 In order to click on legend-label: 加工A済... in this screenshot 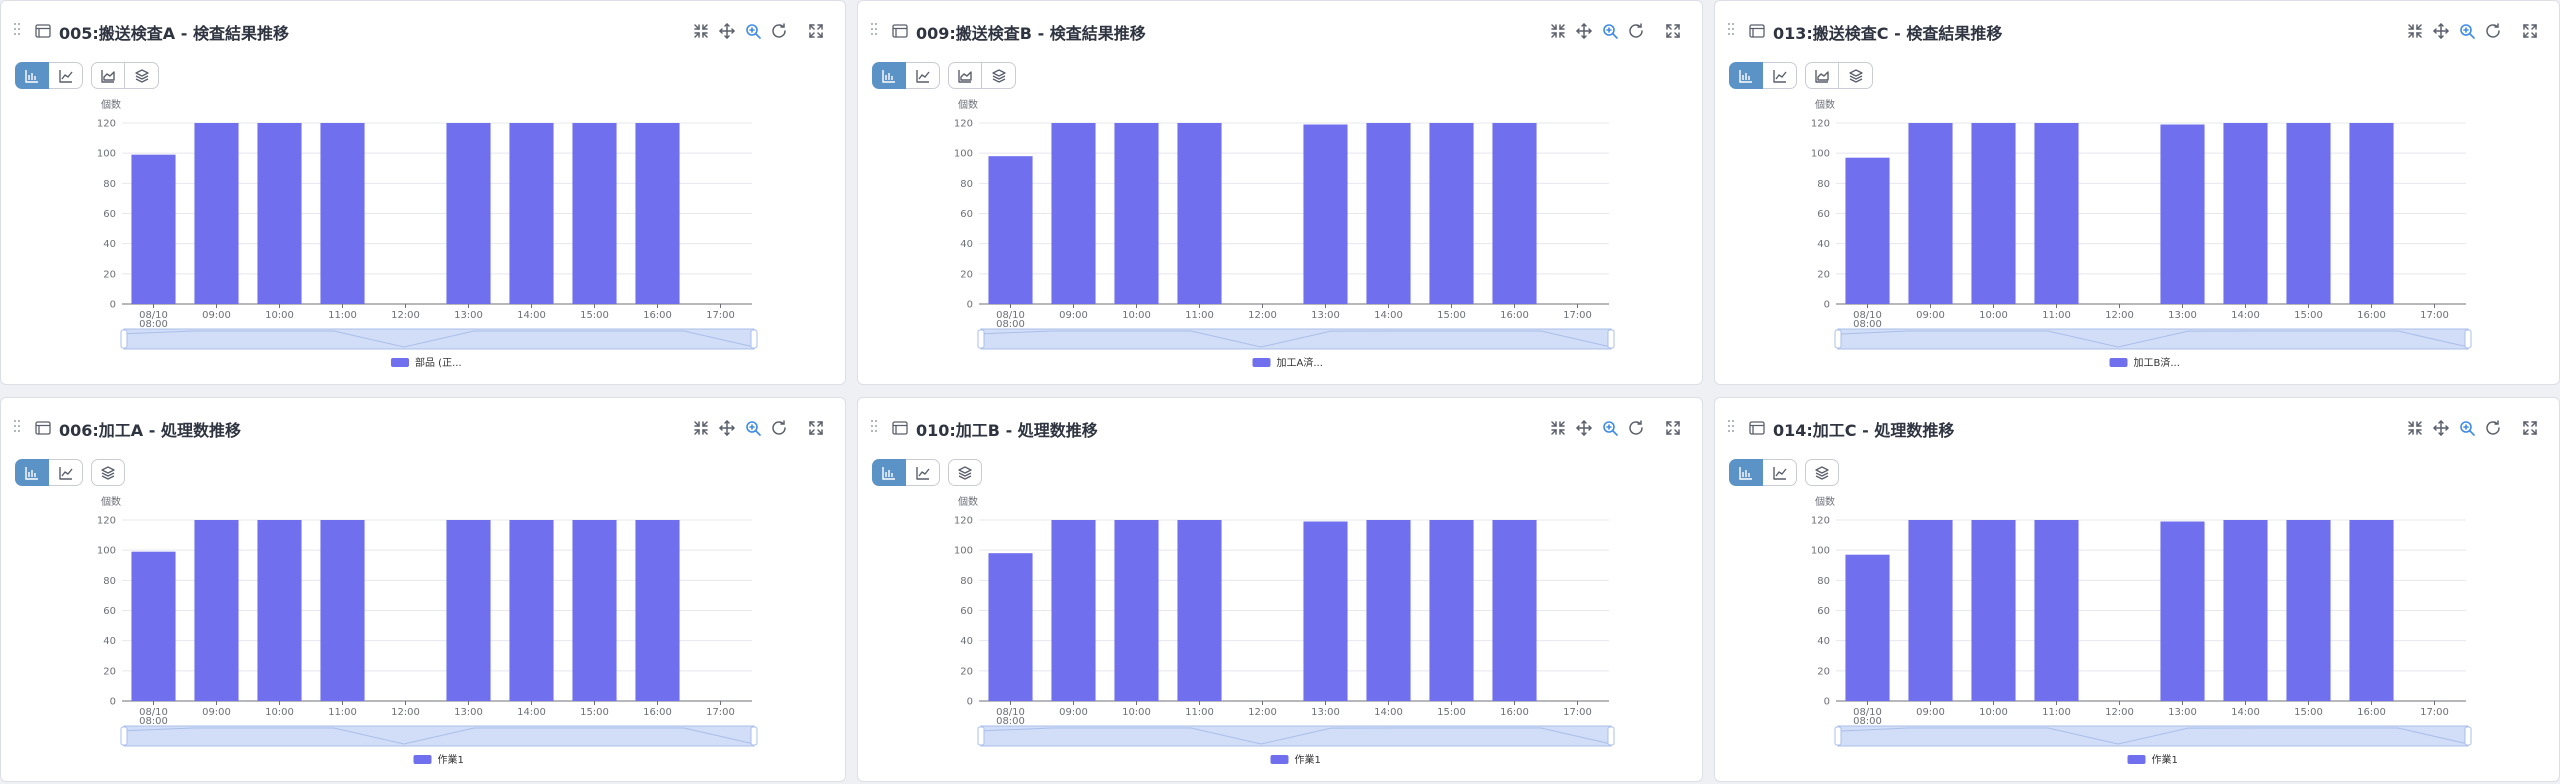, I will do `click(1300, 362)`.